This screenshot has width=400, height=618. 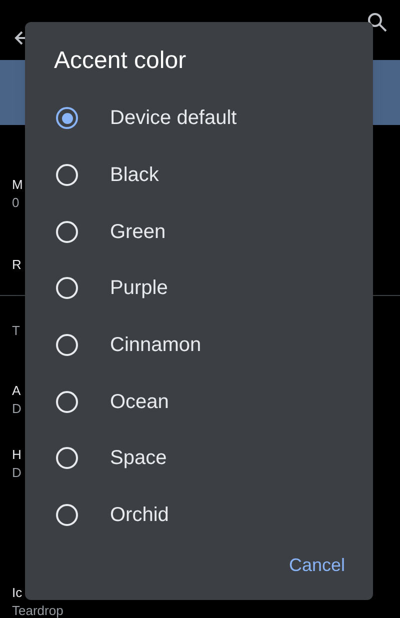 I want to click on option-label: Black, so click(x=134, y=175).